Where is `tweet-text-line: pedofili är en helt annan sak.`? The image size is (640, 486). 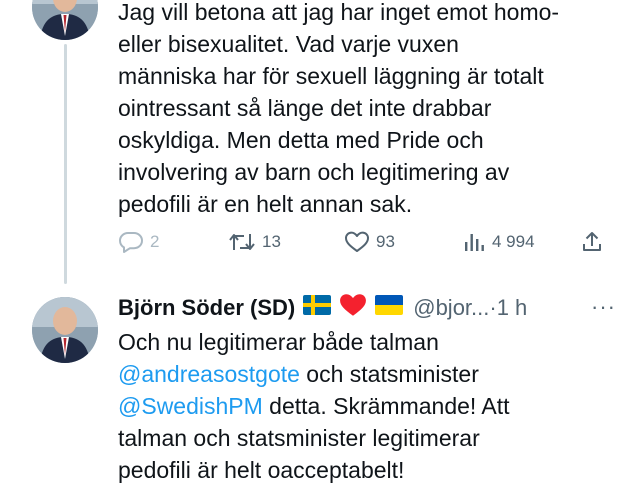
tweet-text-line: pedofili är en helt annan sak. is located at coordinates (265, 204).